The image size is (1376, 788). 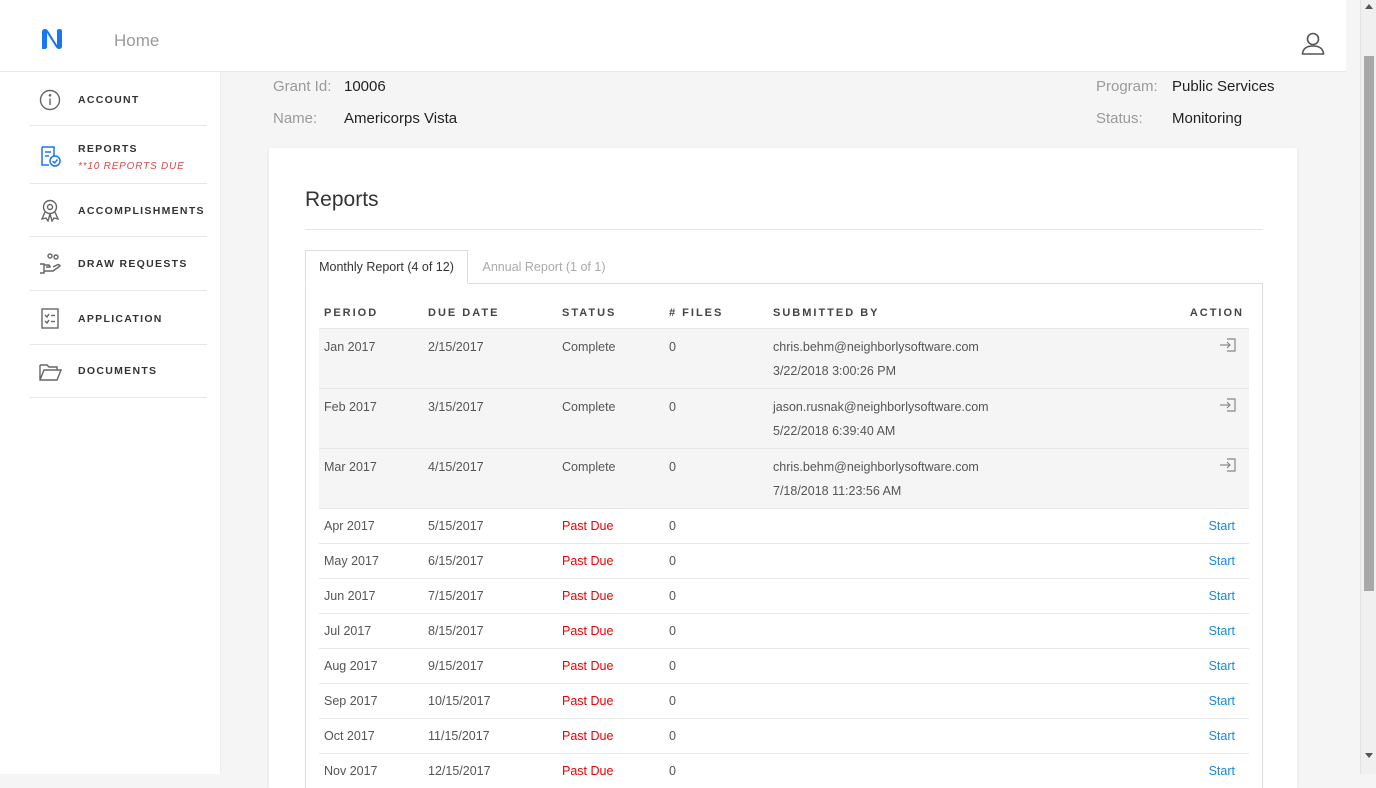 I want to click on row-period: Sep 2017, so click(x=351, y=701).